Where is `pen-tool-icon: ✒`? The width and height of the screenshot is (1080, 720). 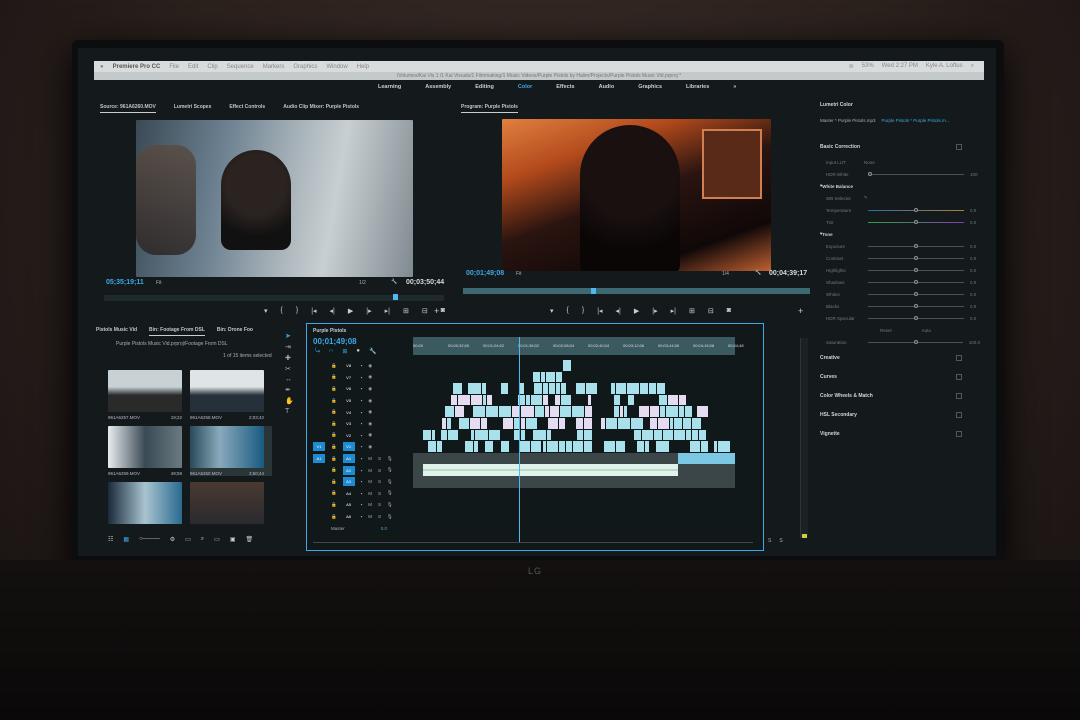 pen-tool-icon: ✒ is located at coordinates (289, 390).